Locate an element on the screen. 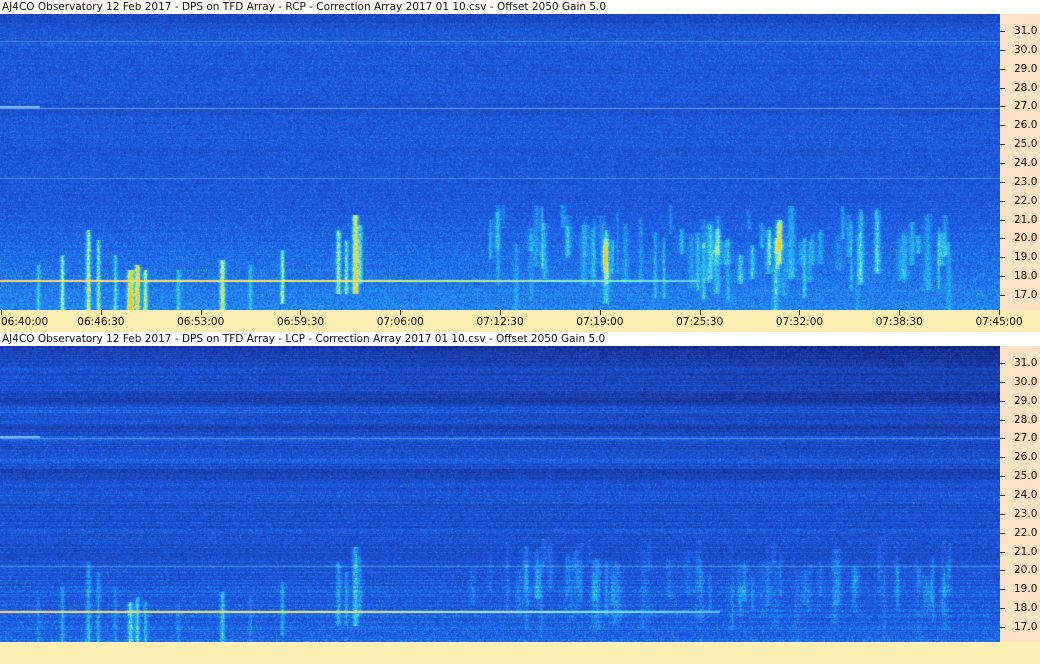 This screenshot has height=664, width=1040. x-tick-label: 07:06:00 is located at coordinates (400, 322).